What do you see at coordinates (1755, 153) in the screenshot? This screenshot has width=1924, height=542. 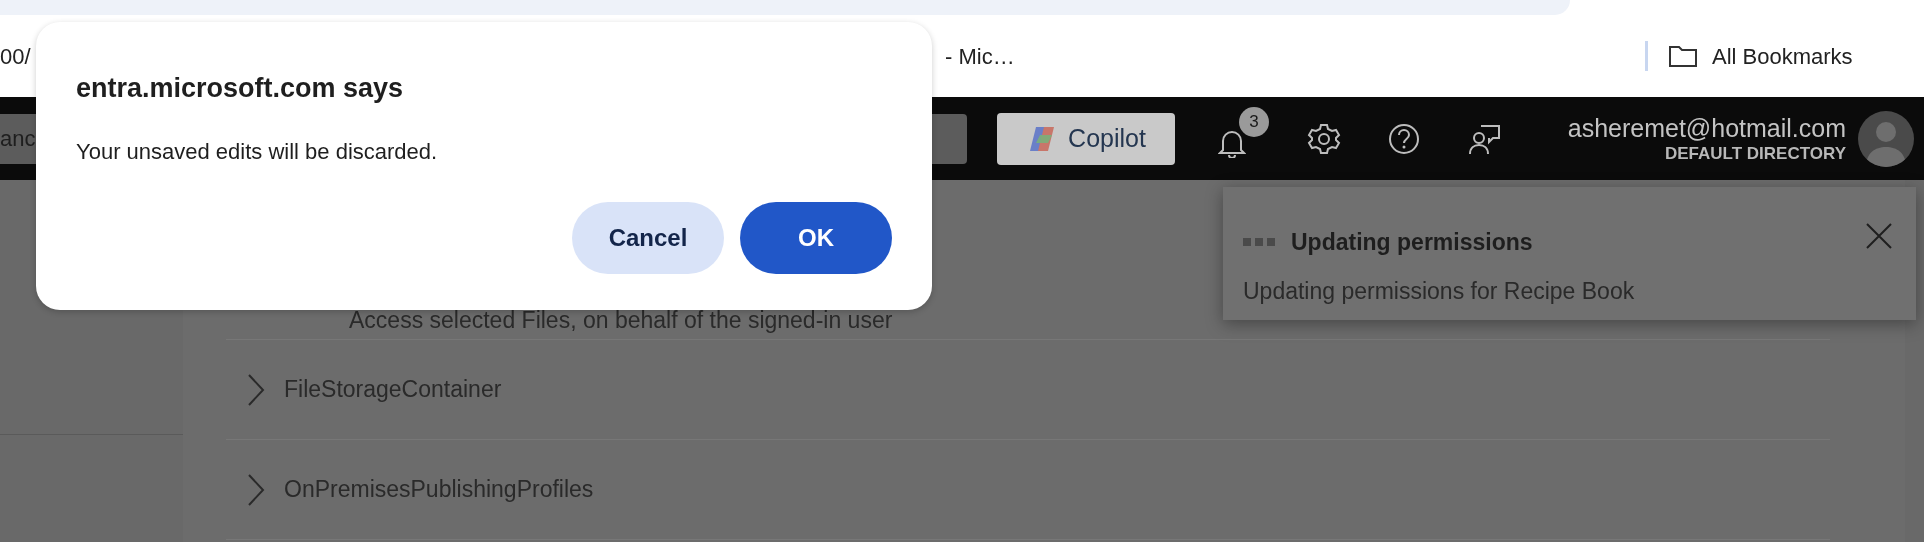 I see `directory-name: DEFAULT DIRECTORY` at bounding box center [1755, 153].